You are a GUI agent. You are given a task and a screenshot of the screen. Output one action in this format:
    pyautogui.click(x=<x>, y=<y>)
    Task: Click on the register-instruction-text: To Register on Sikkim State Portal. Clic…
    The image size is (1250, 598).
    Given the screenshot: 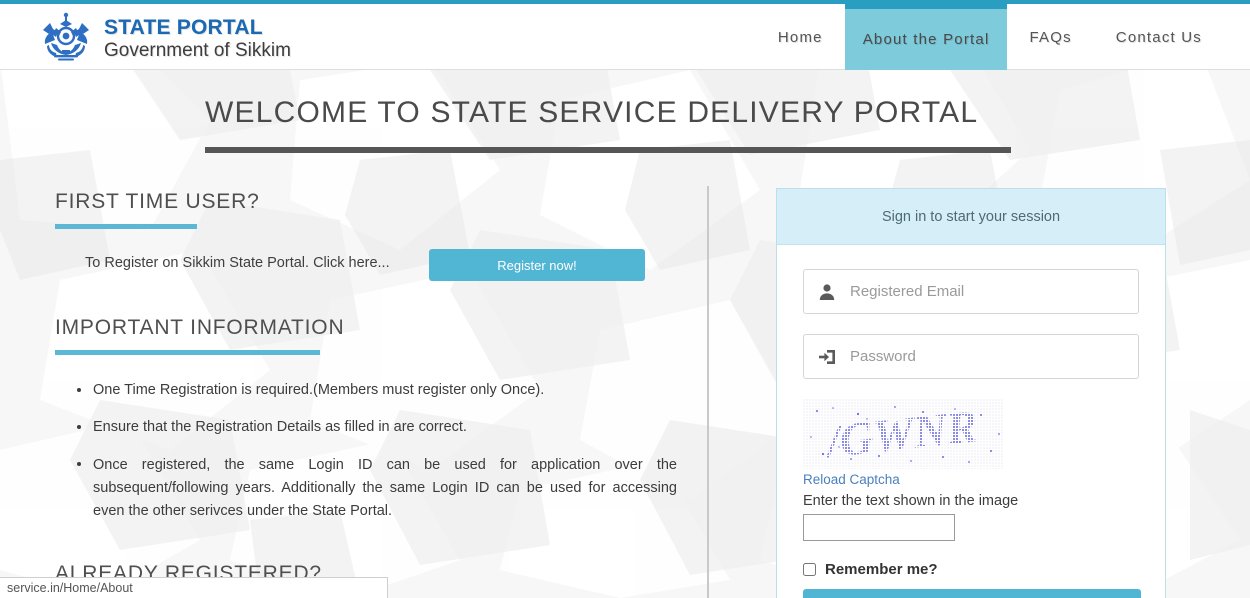 What is the action you would take?
    pyautogui.click(x=237, y=263)
    